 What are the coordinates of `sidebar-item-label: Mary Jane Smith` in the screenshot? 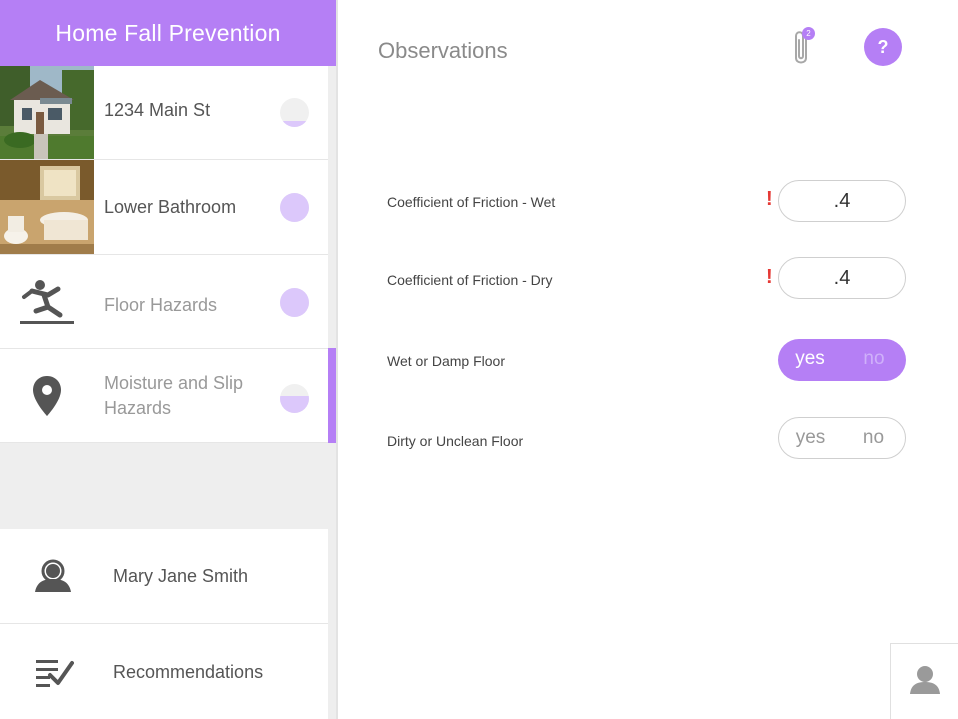 It's located at (181, 576).